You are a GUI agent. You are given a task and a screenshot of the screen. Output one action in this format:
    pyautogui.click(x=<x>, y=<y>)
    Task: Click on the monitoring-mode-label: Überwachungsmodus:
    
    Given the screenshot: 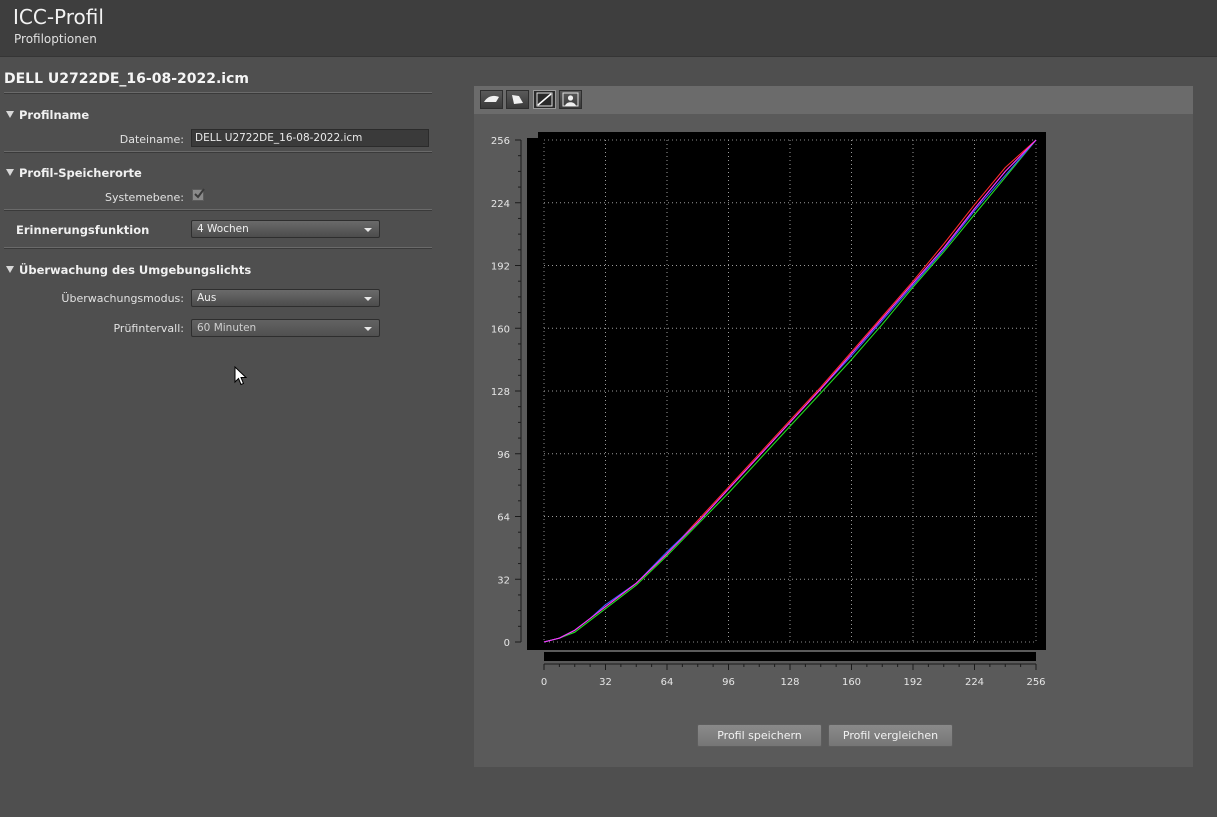 What is the action you would take?
    pyautogui.click(x=122, y=298)
    